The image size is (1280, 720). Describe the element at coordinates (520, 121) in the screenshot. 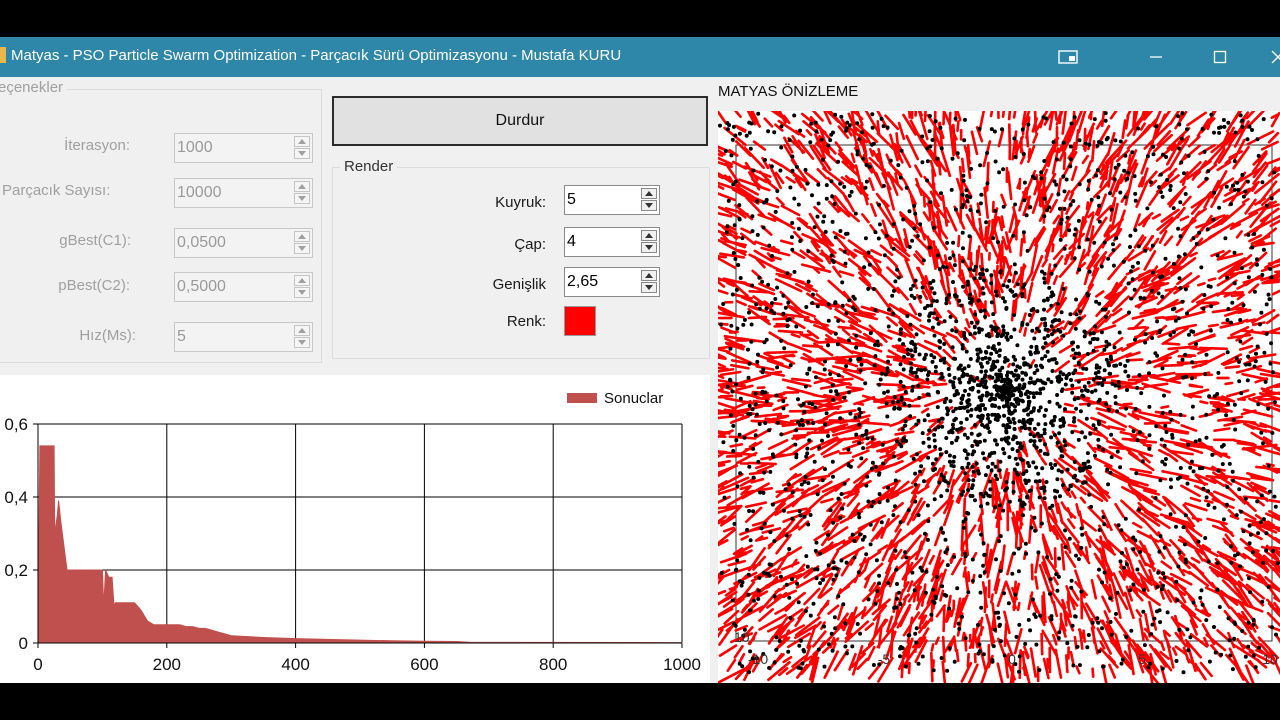

I see `stop-button: Durdur` at that location.